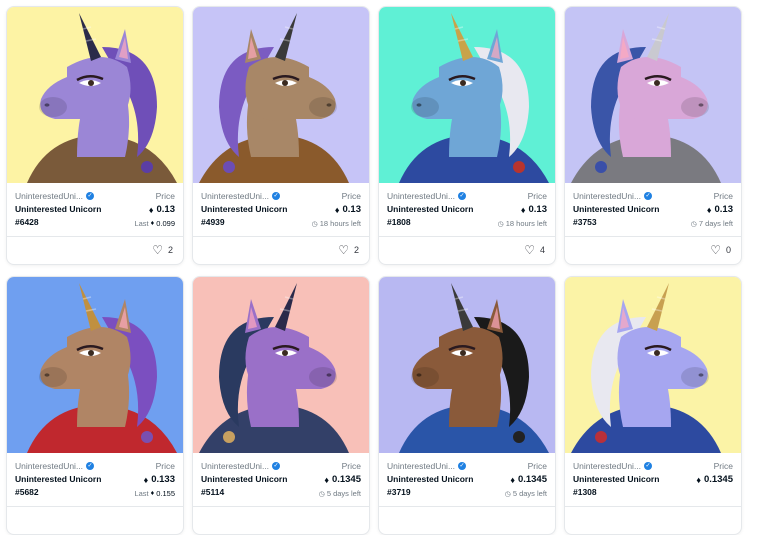 This screenshot has height=535, width=760. What do you see at coordinates (715, 223) in the screenshot?
I see `time-left-label: 7 days left` at bounding box center [715, 223].